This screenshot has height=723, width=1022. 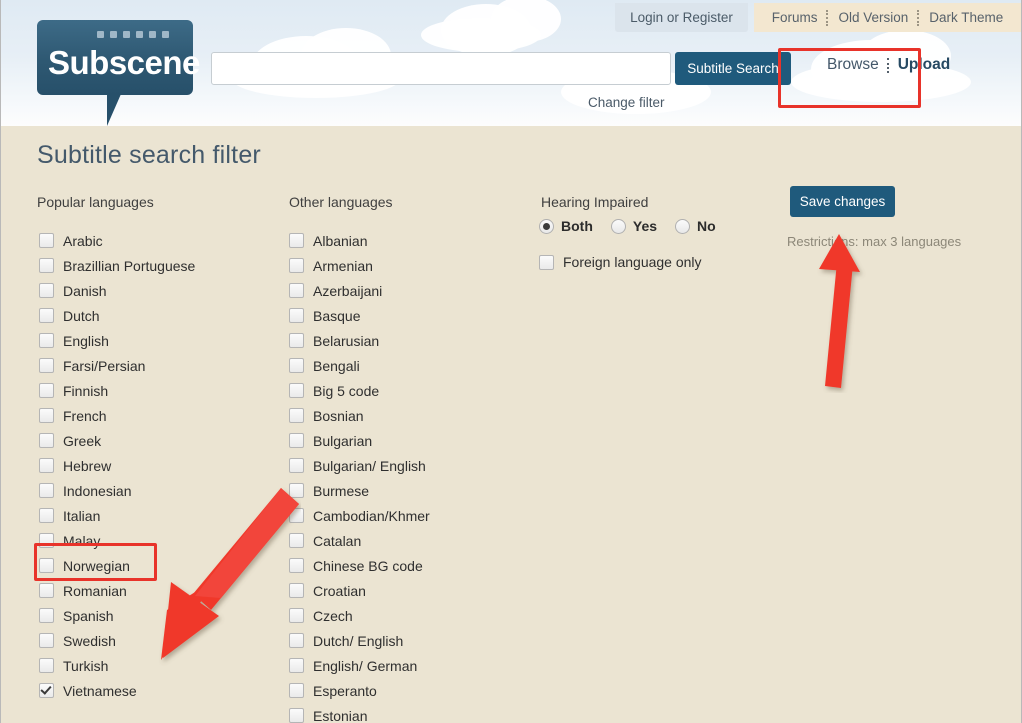 I want to click on other-language-item: Chinese BG code, so click(x=359, y=565).